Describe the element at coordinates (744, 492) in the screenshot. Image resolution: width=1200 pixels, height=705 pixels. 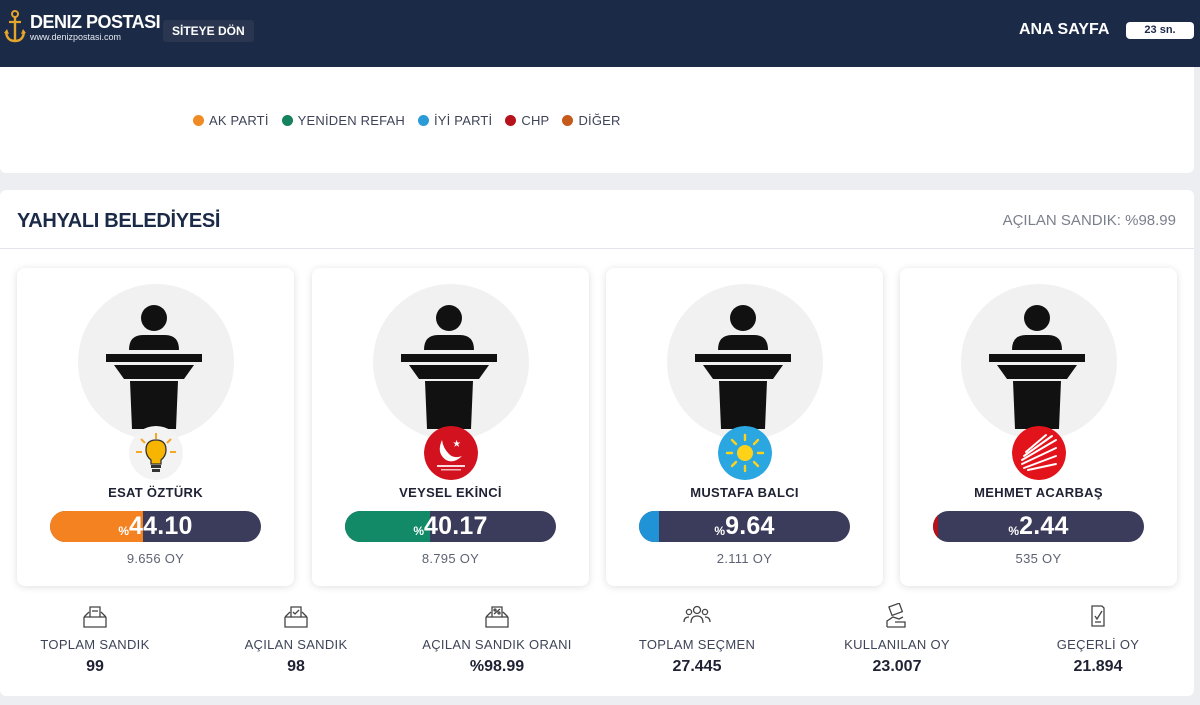
I see `candidate-name: MUSTAFA BALCI` at that location.